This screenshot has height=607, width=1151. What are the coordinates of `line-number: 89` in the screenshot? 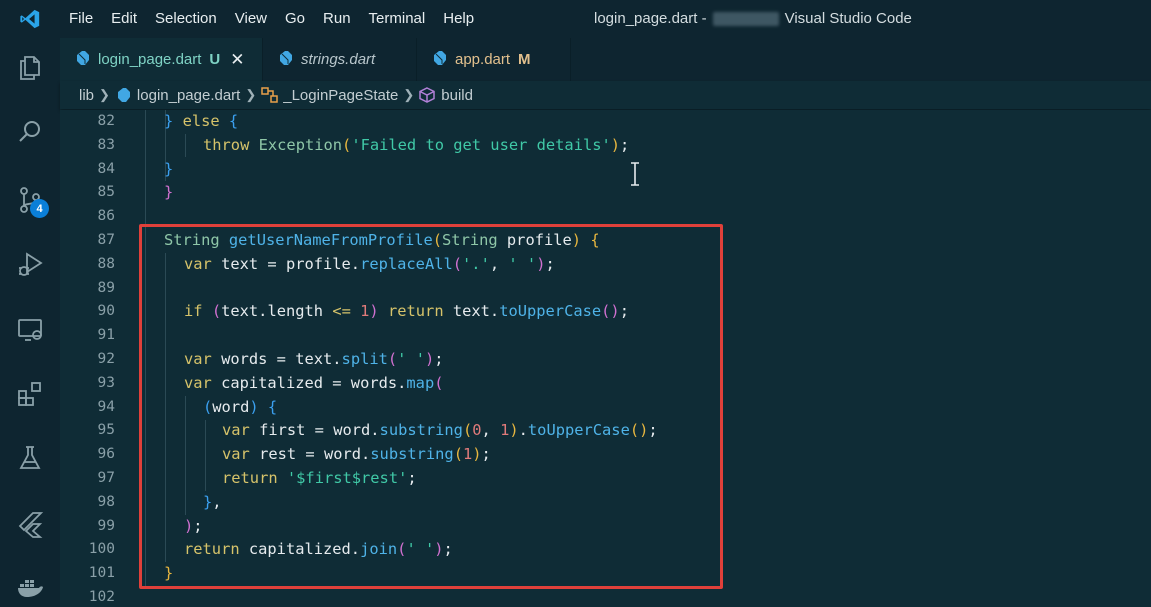 It's located at (106, 287).